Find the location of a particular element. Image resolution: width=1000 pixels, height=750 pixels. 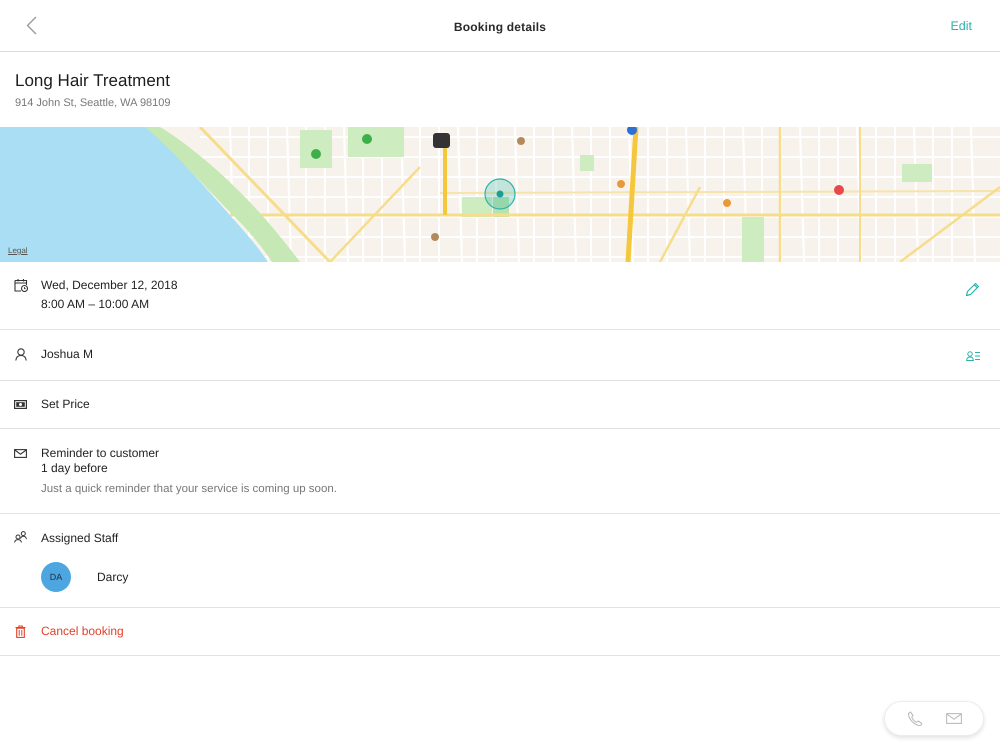

page-title: Booking details is located at coordinates (500, 27).